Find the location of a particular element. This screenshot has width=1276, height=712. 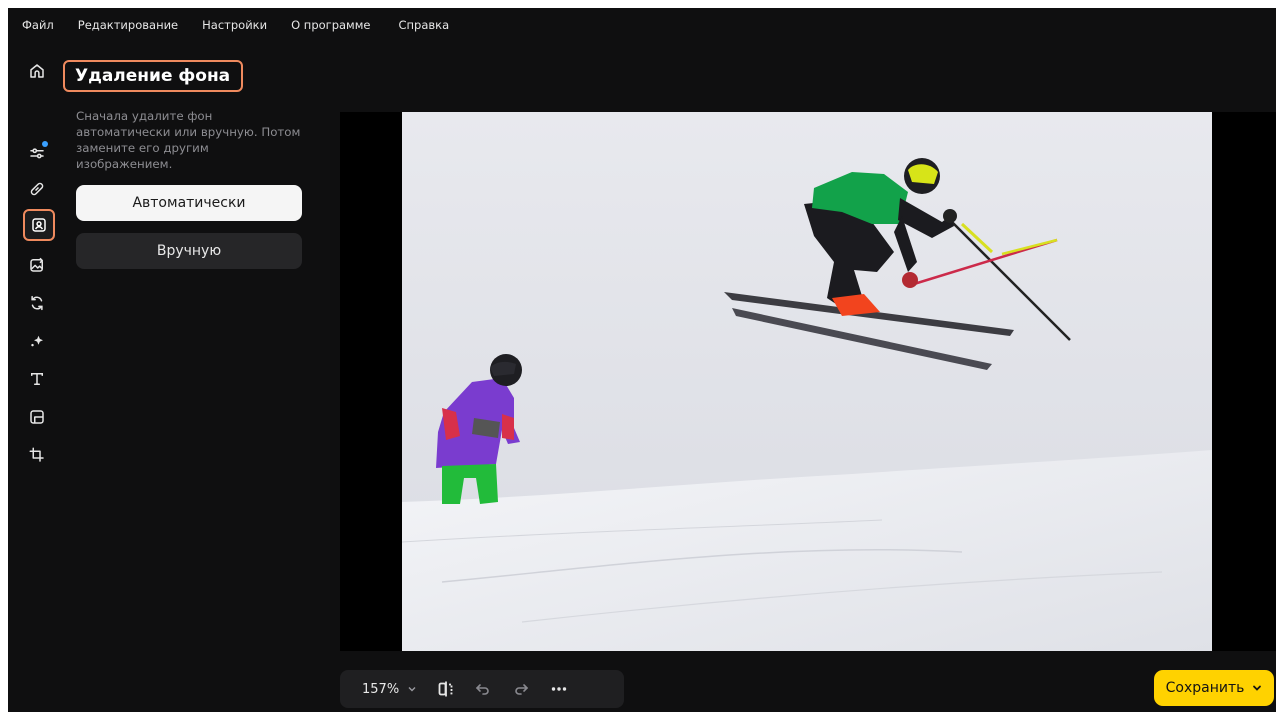

frame-icon is located at coordinates (37, 417).